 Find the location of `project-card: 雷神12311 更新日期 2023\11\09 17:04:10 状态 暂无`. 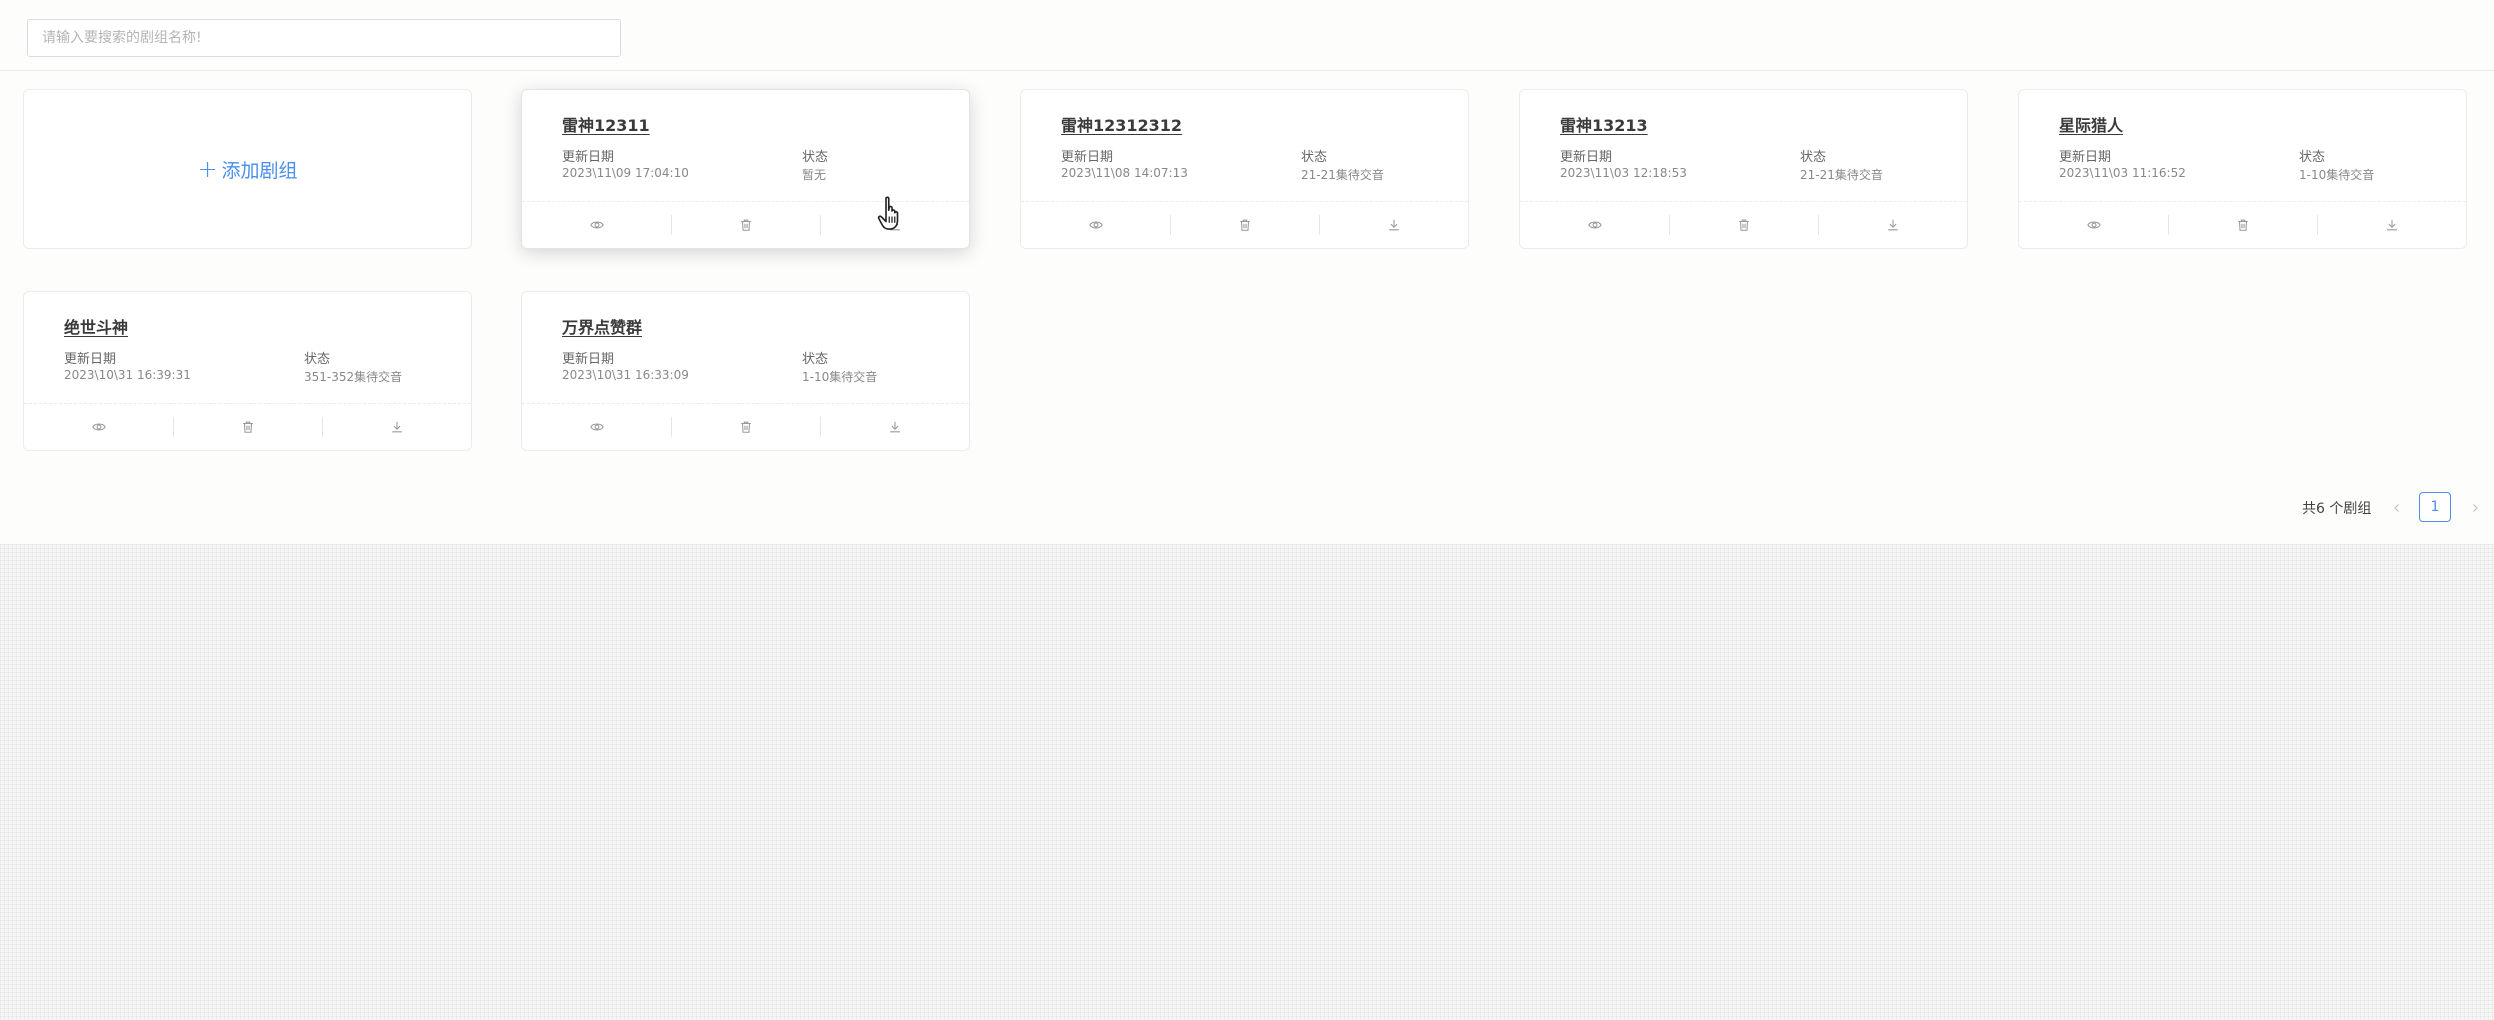

project-card: 雷神12311 更新日期 2023\11\09 17:04:10 状态 暂无 is located at coordinates (745, 169).